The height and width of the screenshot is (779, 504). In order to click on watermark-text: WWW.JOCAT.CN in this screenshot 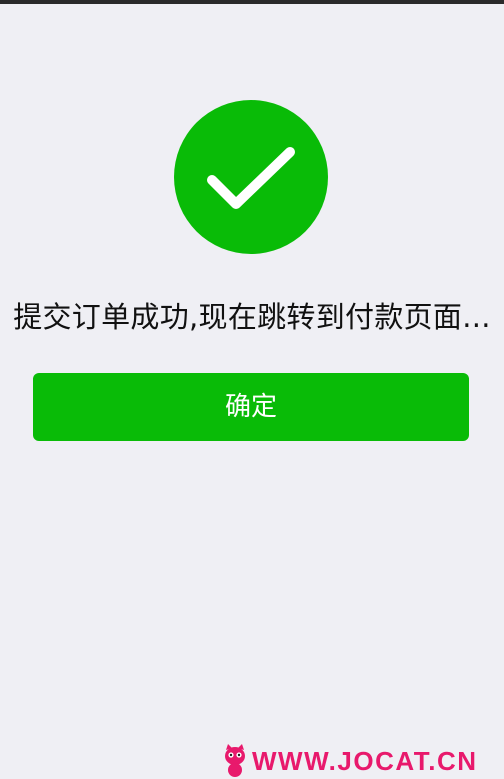, I will do `click(365, 760)`.